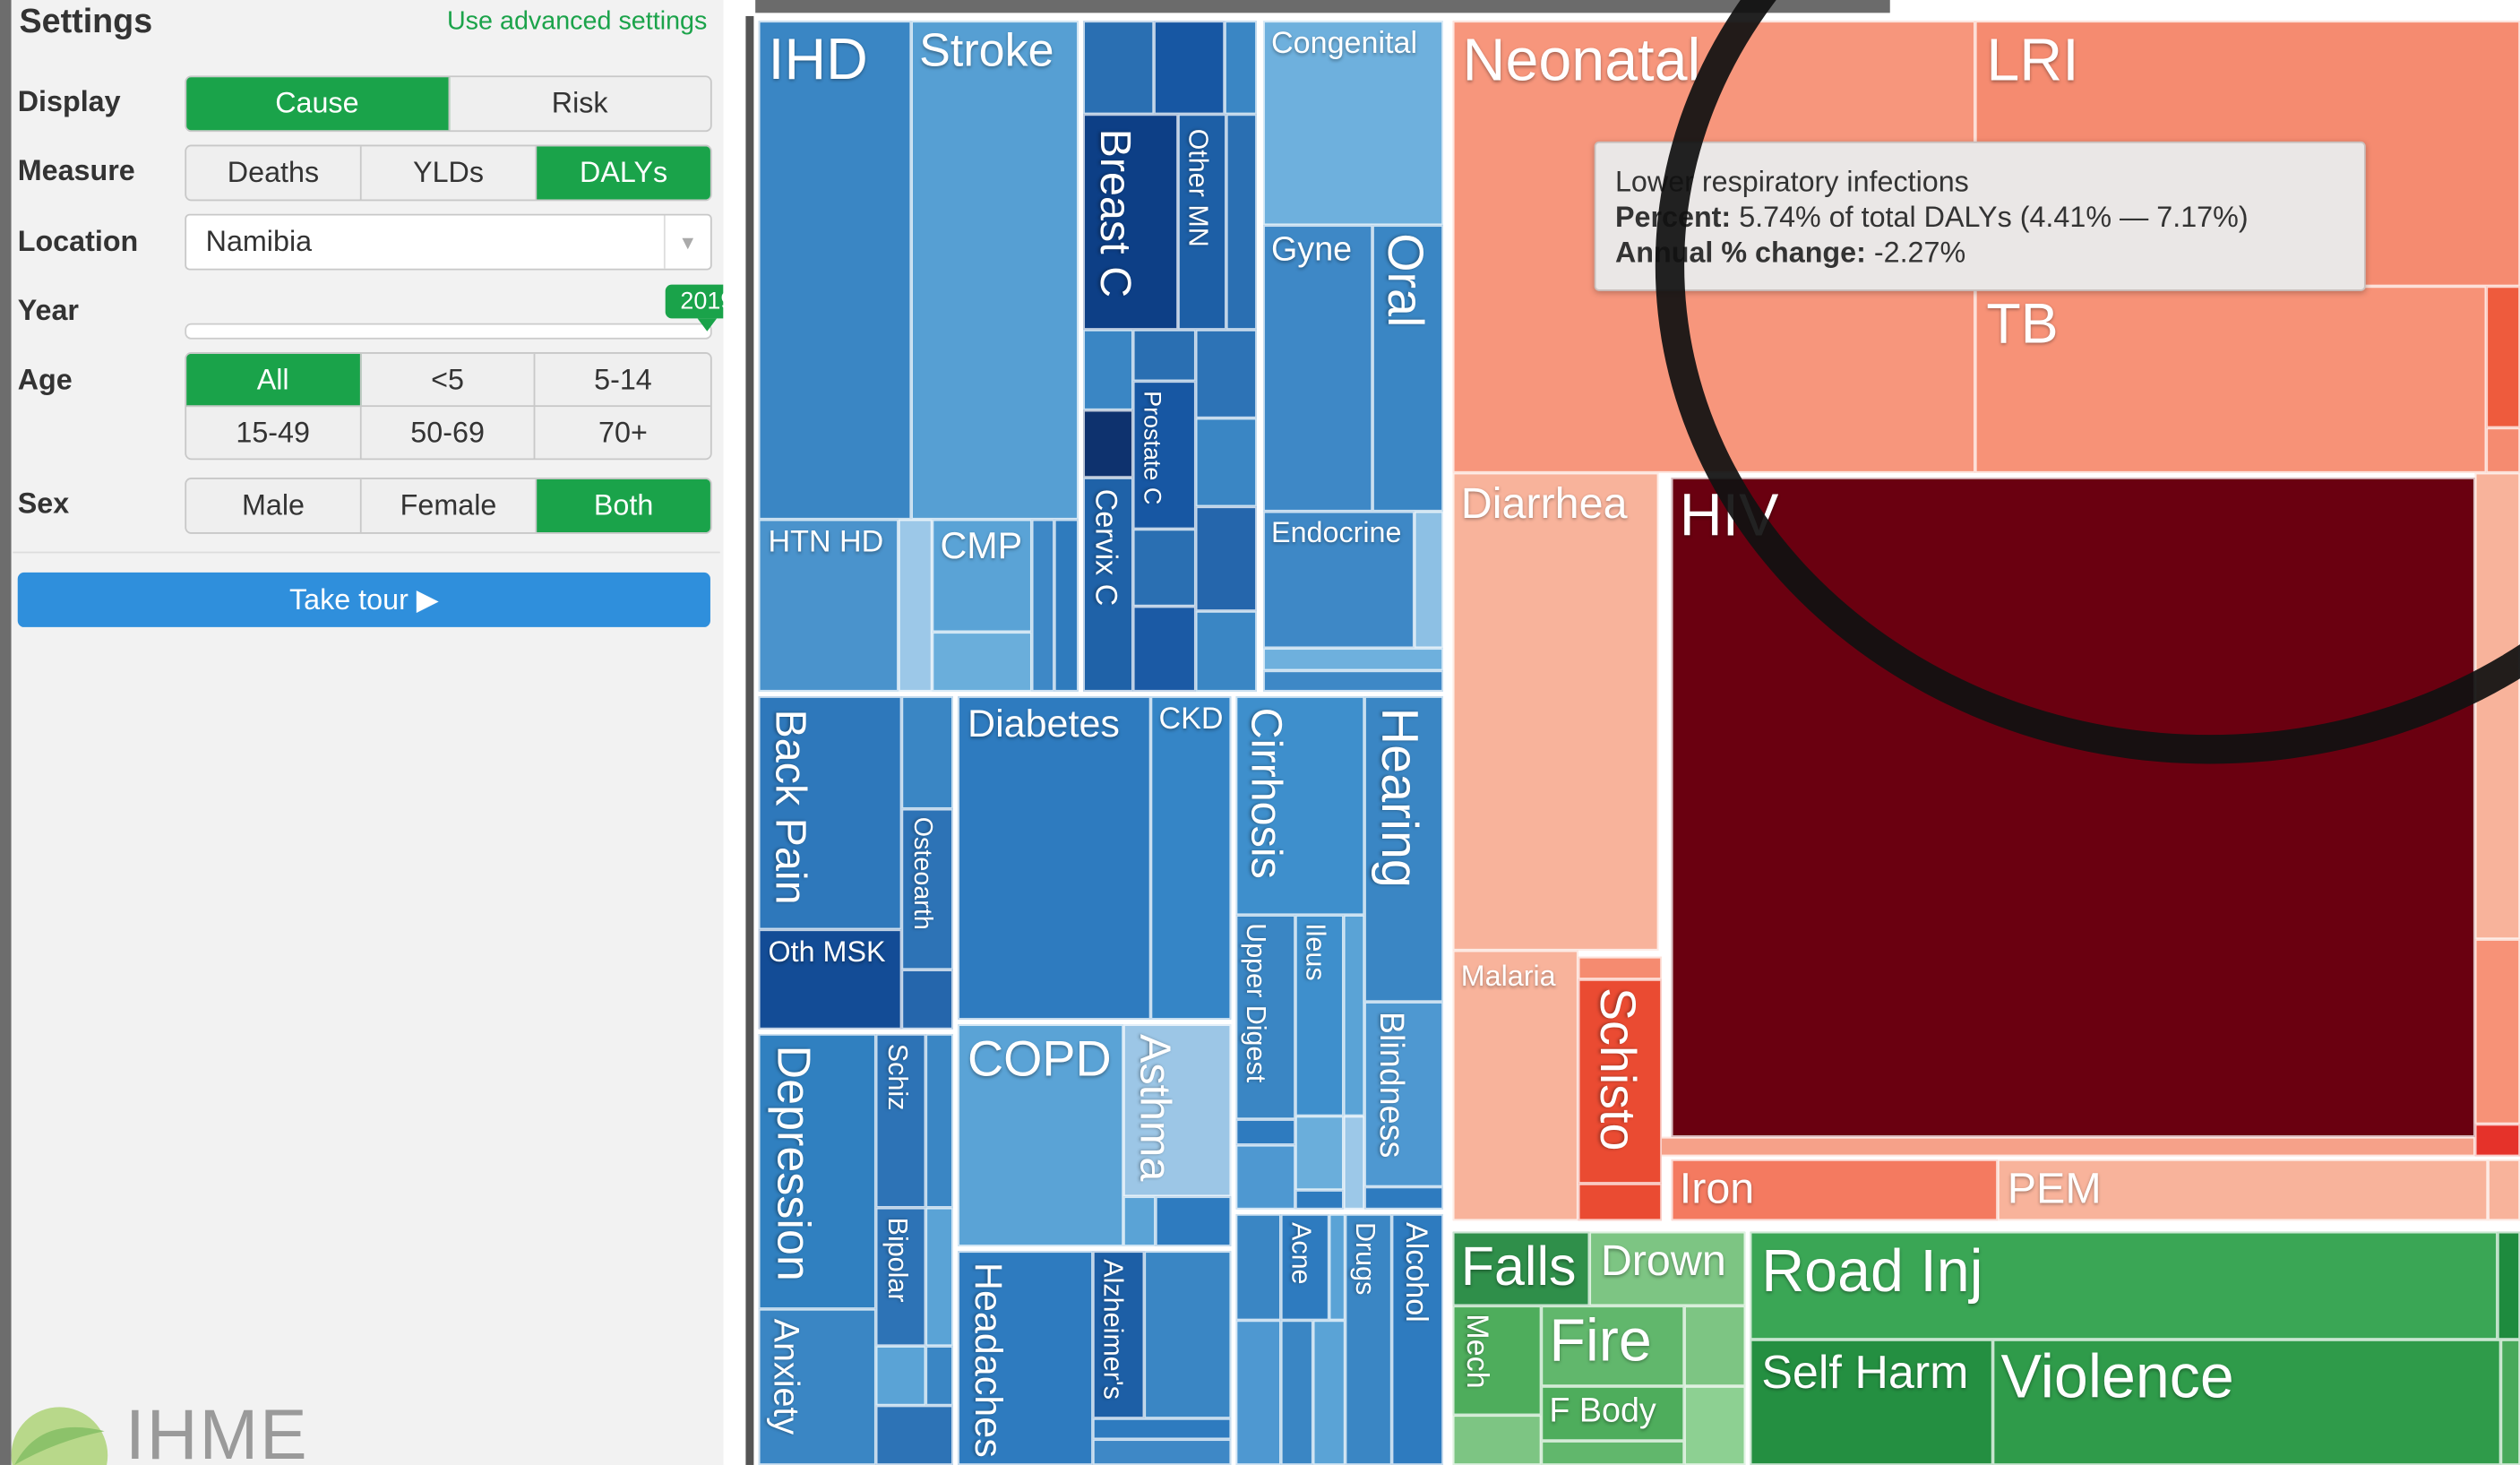 The height and width of the screenshot is (1465, 2520). What do you see at coordinates (2246, 1402) in the screenshot?
I see `treemap-cell-violence: Violence` at bounding box center [2246, 1402].